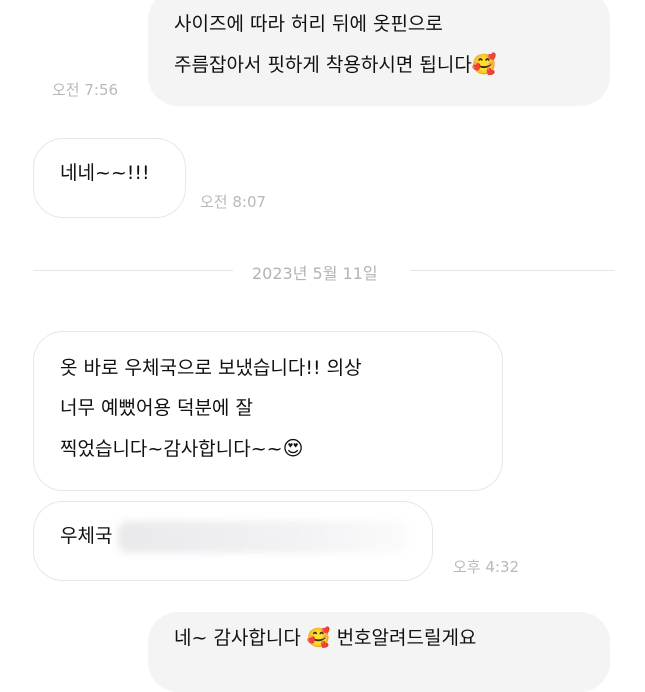 The width and height of the screenshot is (645, 692). Describe the element at coordinates (308, 24) in the screenshot. I see `message-text-line: 사이즈에 따라 허리 뒤에 옷핀으로` at that location.